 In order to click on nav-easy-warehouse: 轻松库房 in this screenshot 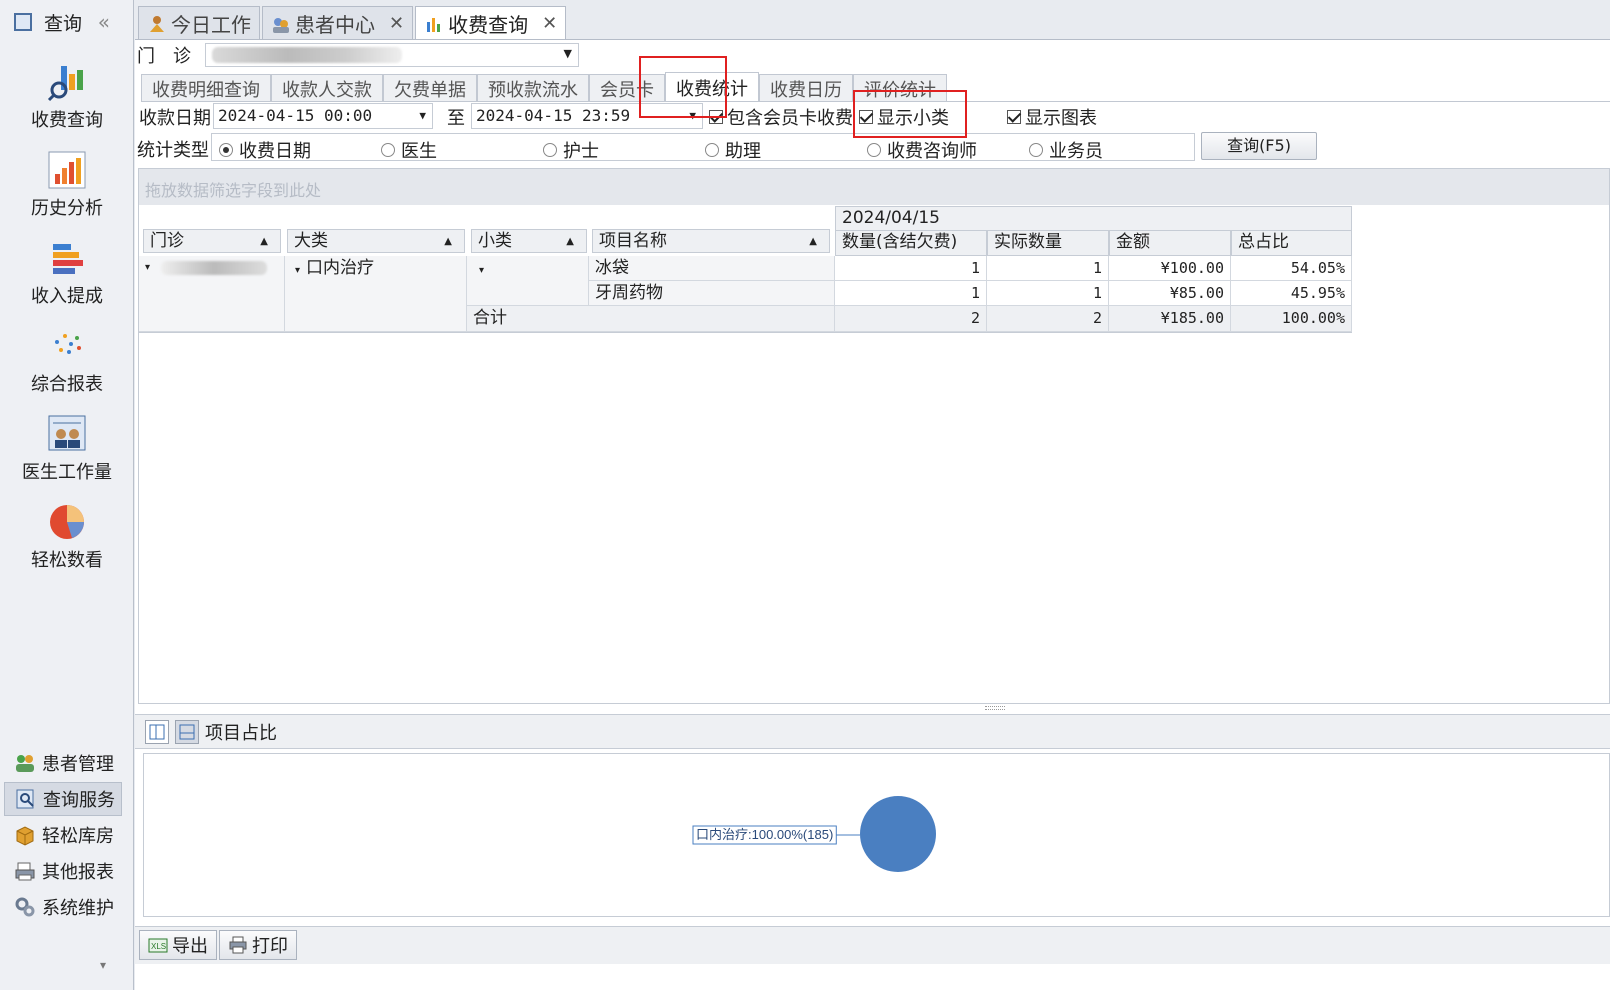, I will do `click(63, 835)`.